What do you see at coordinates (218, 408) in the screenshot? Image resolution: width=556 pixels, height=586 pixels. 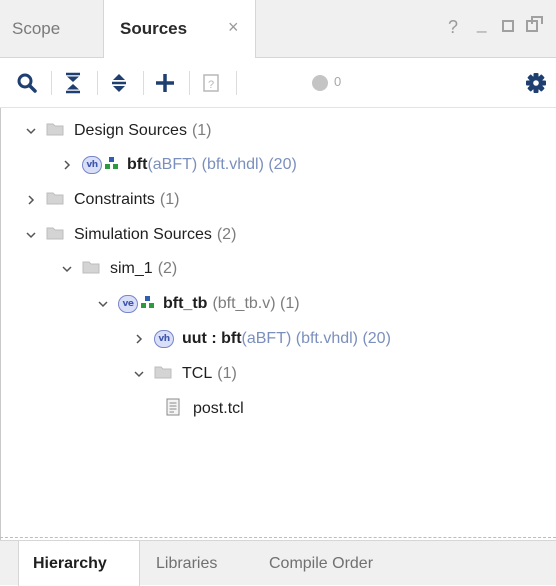 I see `file-name: post.tcl` at bounding box center [218, 408].